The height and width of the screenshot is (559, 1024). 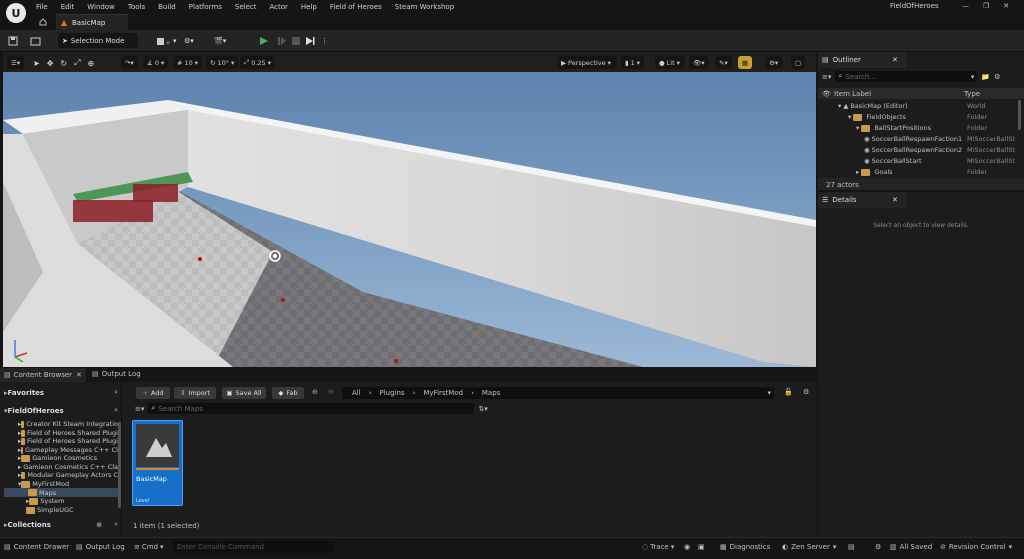 I want to click on rotate-tool-icon: ↻, so click(x=63, y=63).